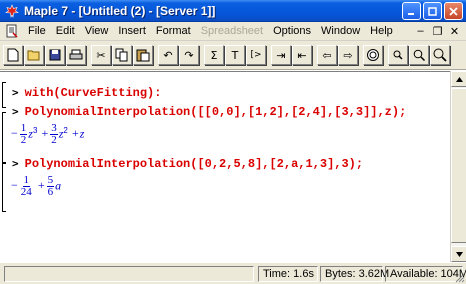 The width and height of the screenshot is (466, 284). What do you see at coordinates (292, 31) in the screenshot?
I see `menu-options: Options` at bounding box center [292, 31].